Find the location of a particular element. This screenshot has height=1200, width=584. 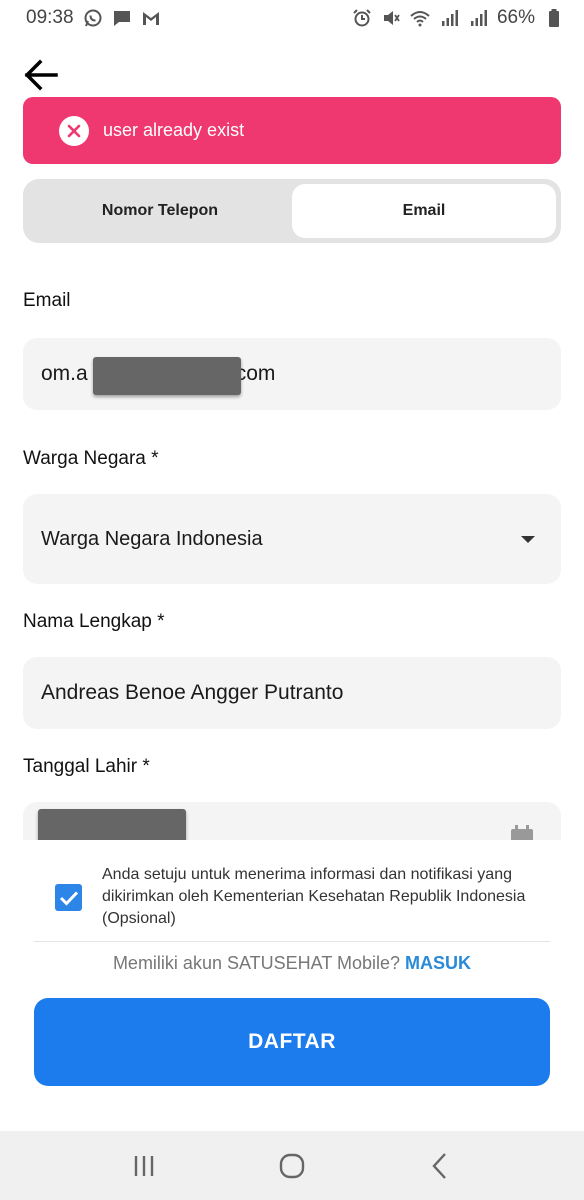

recent-apps-button is located at coordinates (144, 1166).